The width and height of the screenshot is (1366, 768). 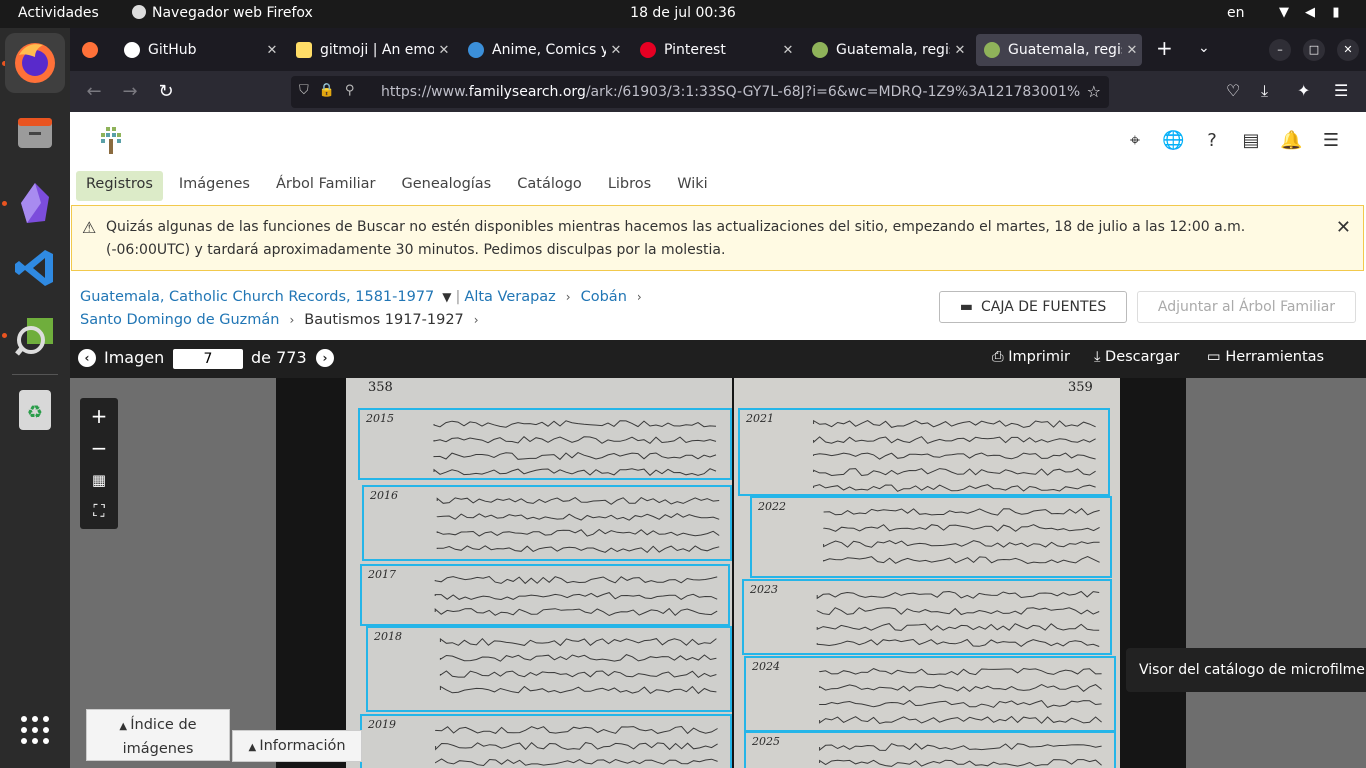 I want to click on activities-button: Actividades, so click(x=58, y=13).